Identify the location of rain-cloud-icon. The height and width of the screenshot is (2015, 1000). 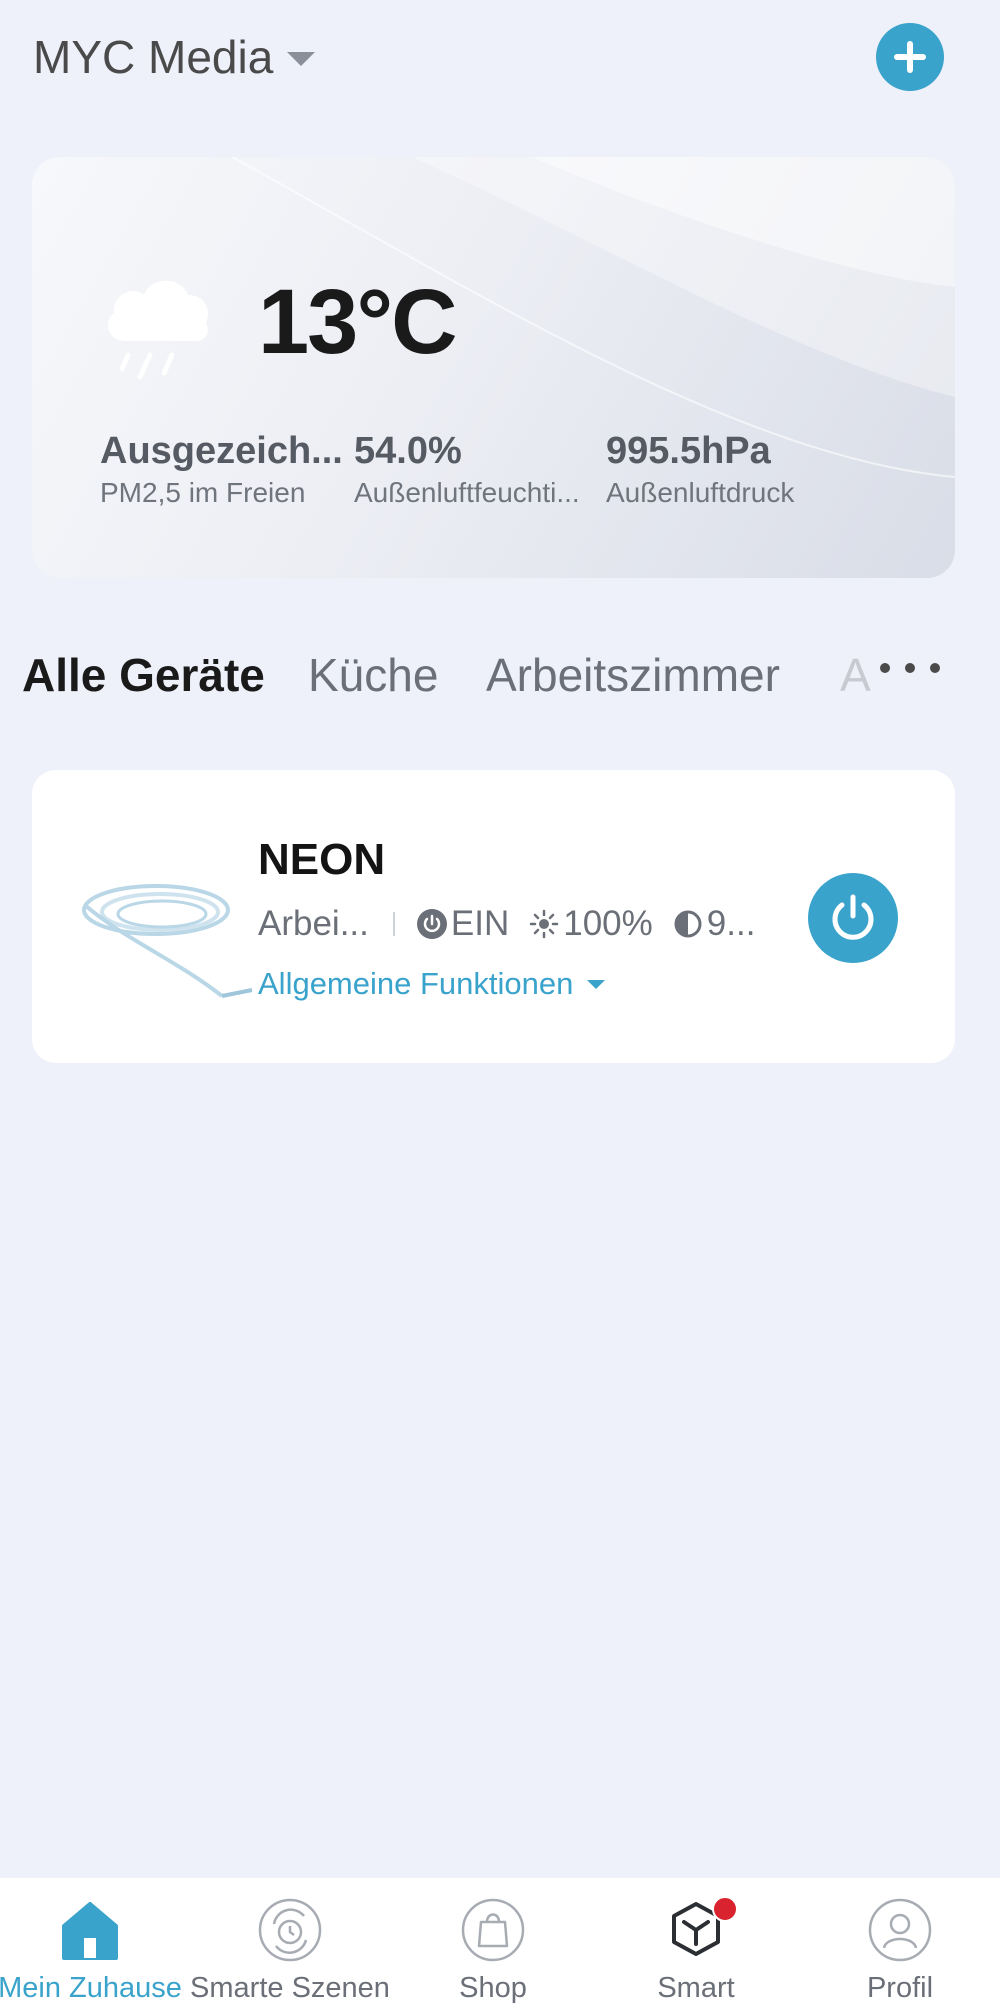
(157, 330).